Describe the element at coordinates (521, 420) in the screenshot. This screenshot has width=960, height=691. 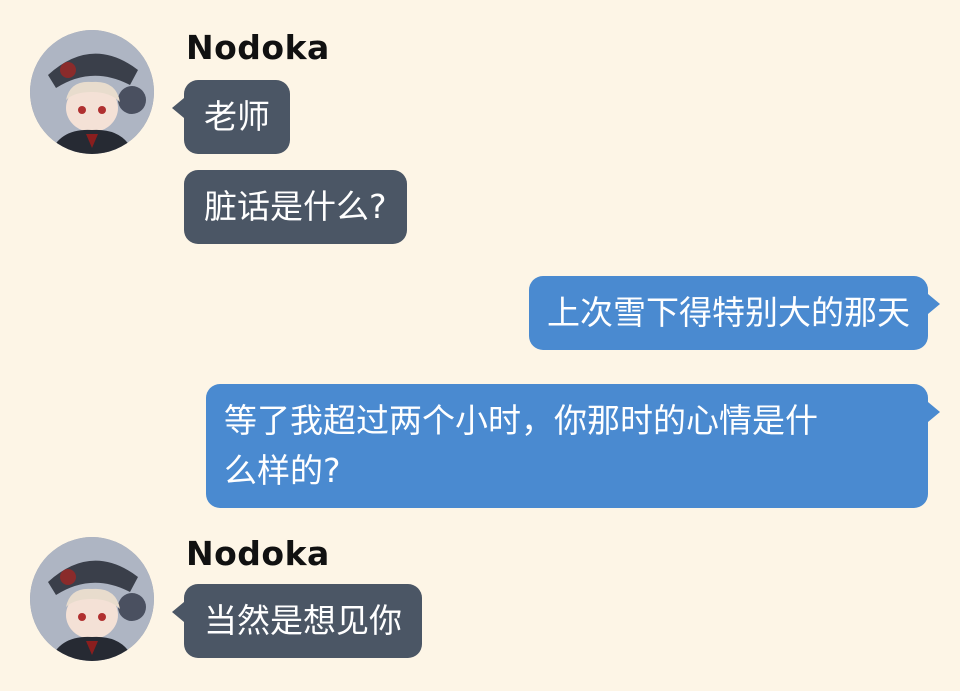
I see `message-text: 等了我超过两个小时，你那时的心情是什` at that location.